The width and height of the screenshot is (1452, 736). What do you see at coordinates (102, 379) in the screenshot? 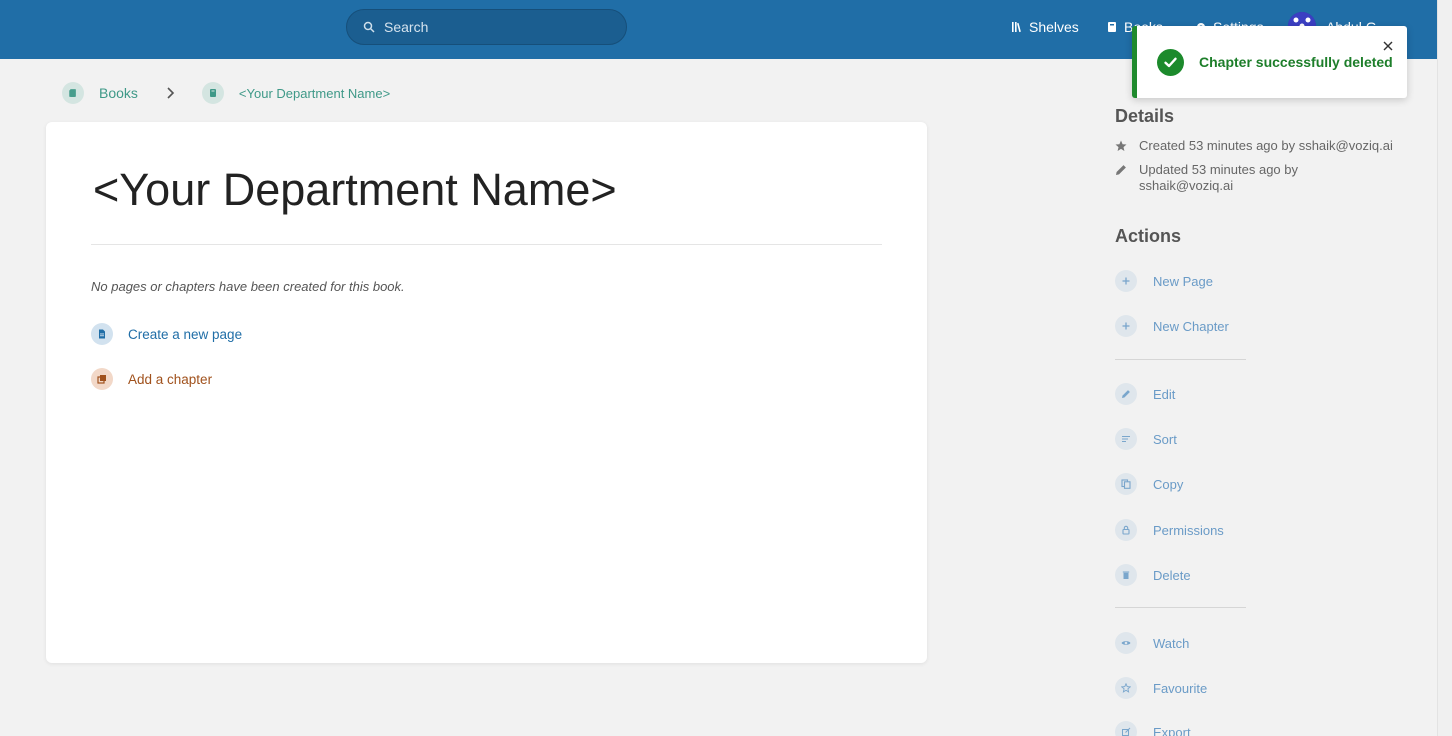
I see `chapter-icon` at bounding box center [102, 379].